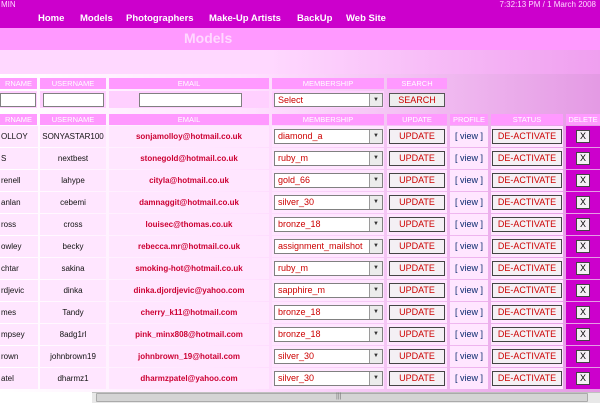  What do you see at coordinates (189, 180) in the screenshot?
I see `cell-email: cityla@hotmail.co.uk` at bounding box center [189, 180].